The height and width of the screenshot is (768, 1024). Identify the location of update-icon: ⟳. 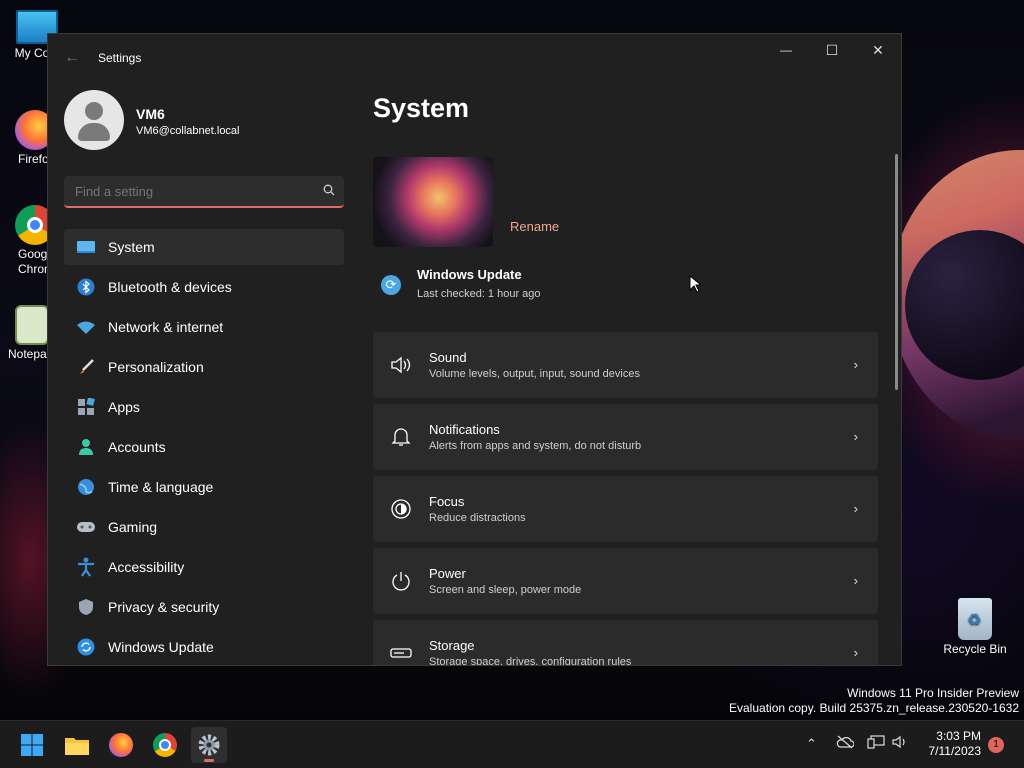
(391, 285).